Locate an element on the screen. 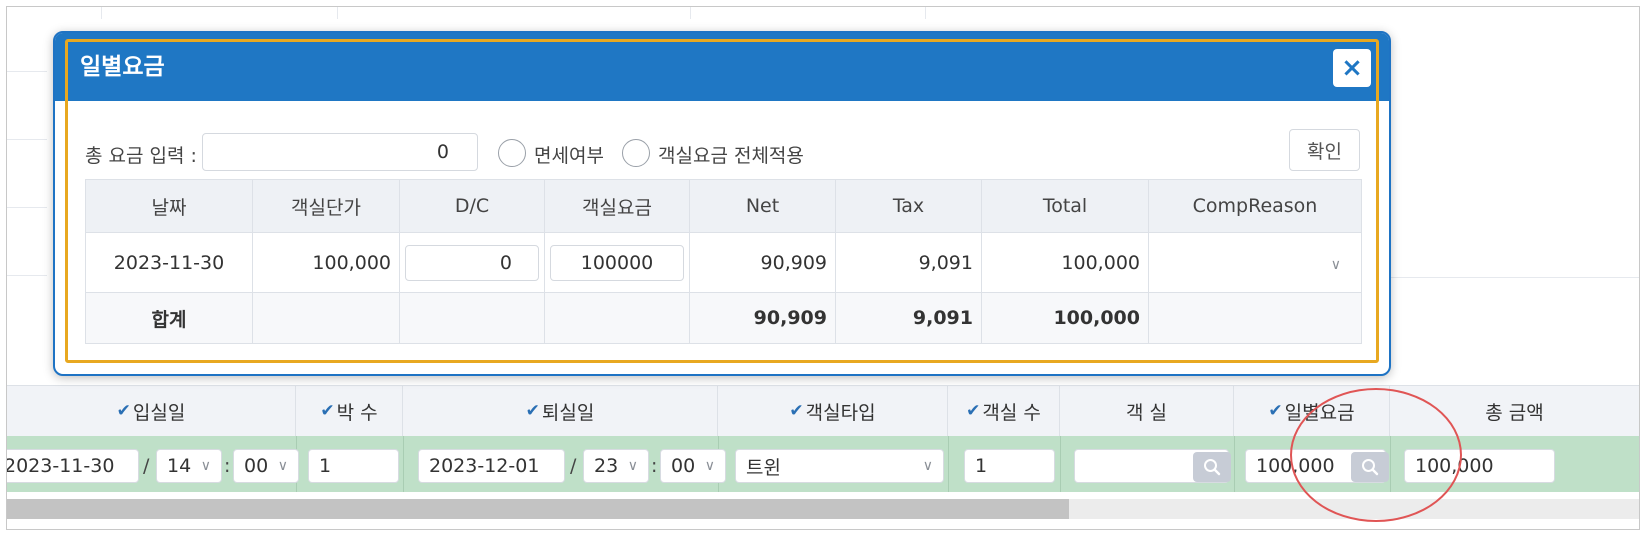 The height and width of the screenshot is (536, 1646). room-rate-input: 100000 is located at coordinates (617, 262).